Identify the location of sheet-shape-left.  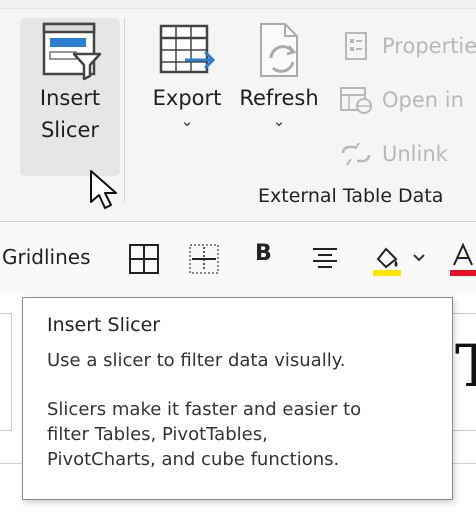
(6, 372).